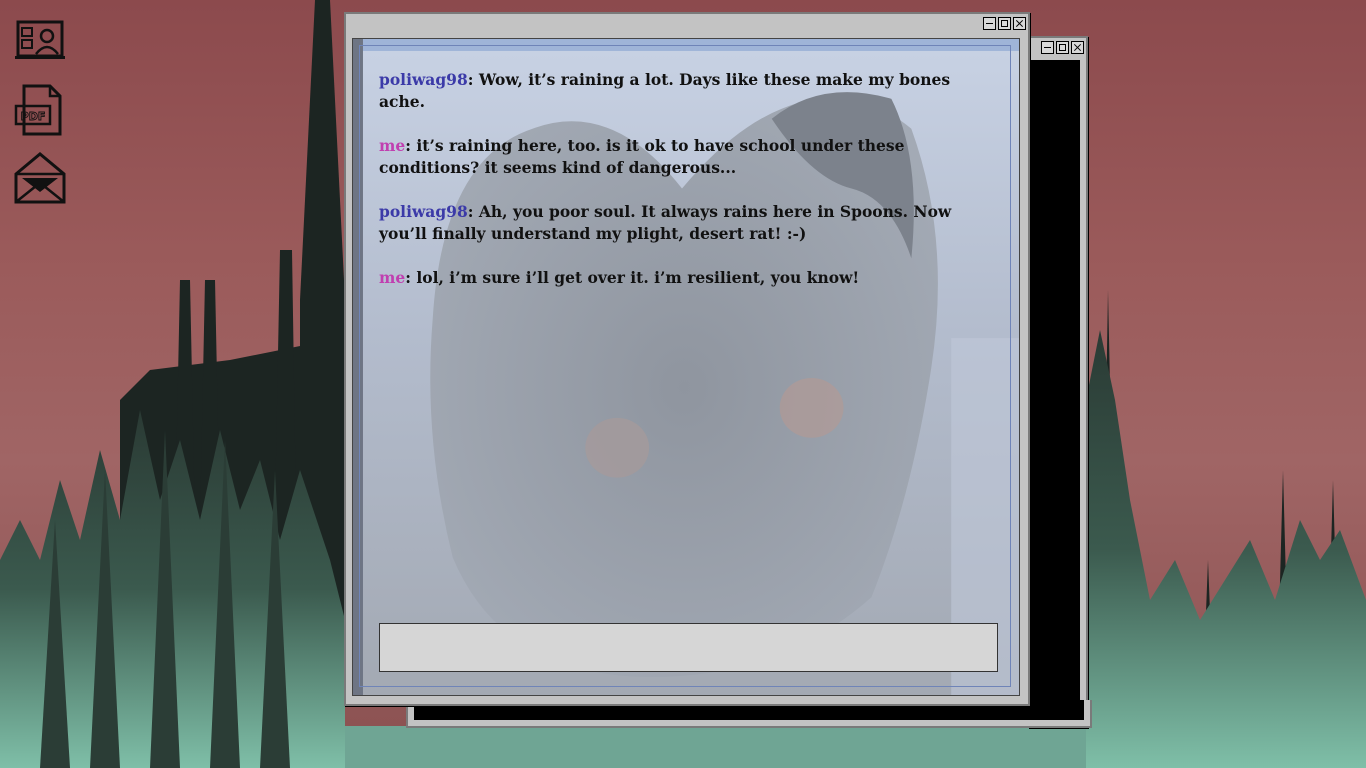 This screenshot has width=1366, height=768. What do you see at coordinates (1054, 390) in the screenshot?
I see `back-window-content` at bounding box center [1054, 390].